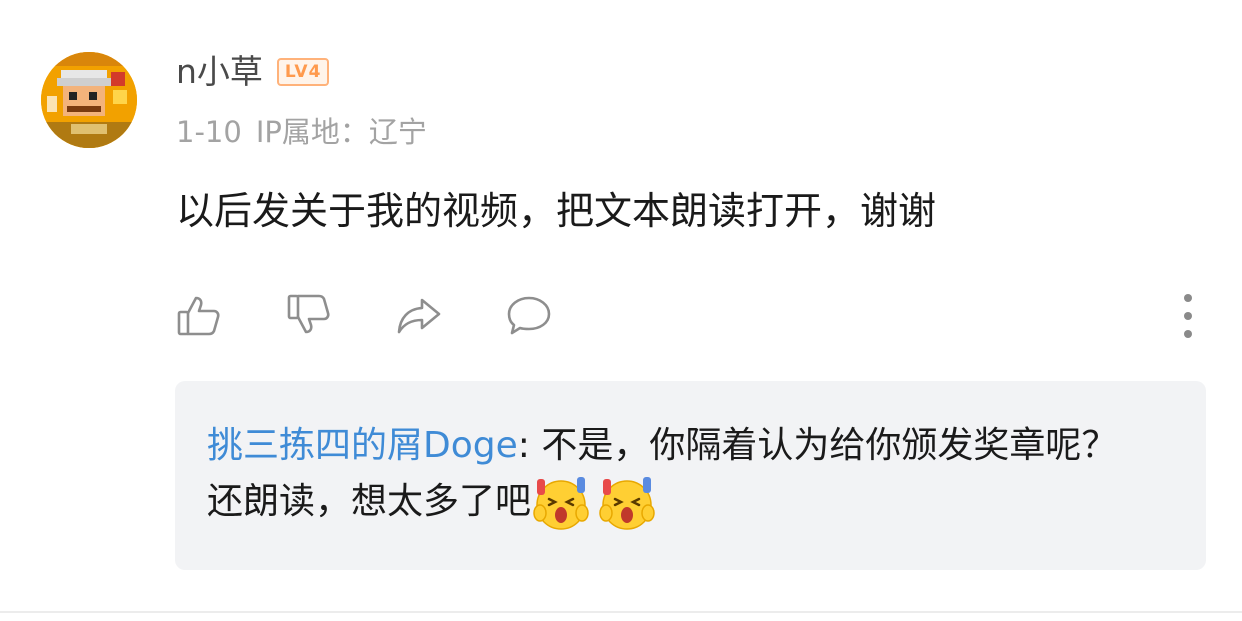 This screenshot has height=621, width=1242. I want to click on comment-bubble-icon, so click(529, 315).